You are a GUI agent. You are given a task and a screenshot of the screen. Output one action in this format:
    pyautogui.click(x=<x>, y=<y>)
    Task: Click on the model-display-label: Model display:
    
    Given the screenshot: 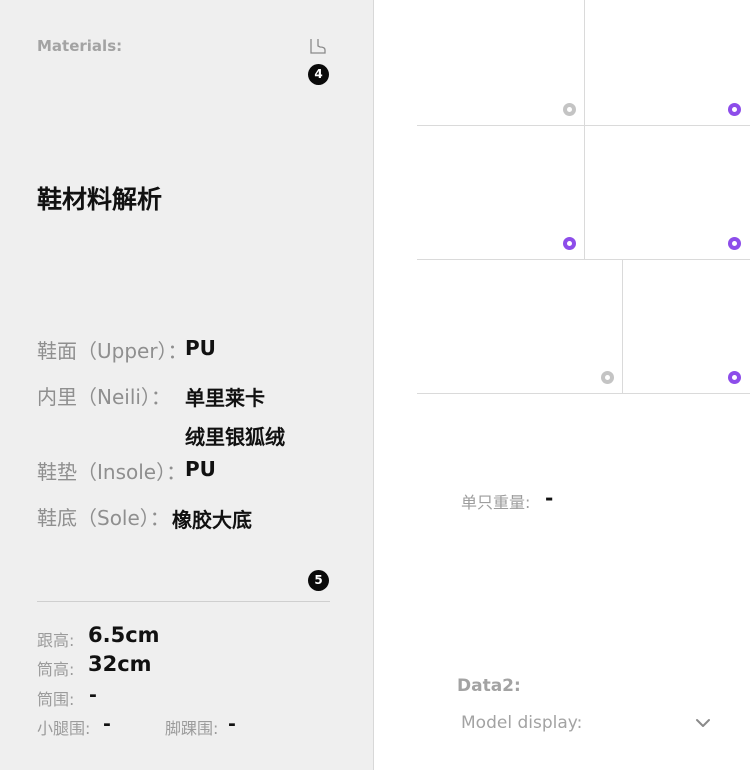 What is the action you would take?
    pyautogui.click(x=521, y=723)
    